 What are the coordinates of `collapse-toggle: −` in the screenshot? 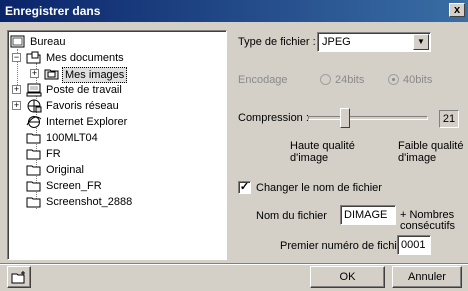 It's located at (16, 57).